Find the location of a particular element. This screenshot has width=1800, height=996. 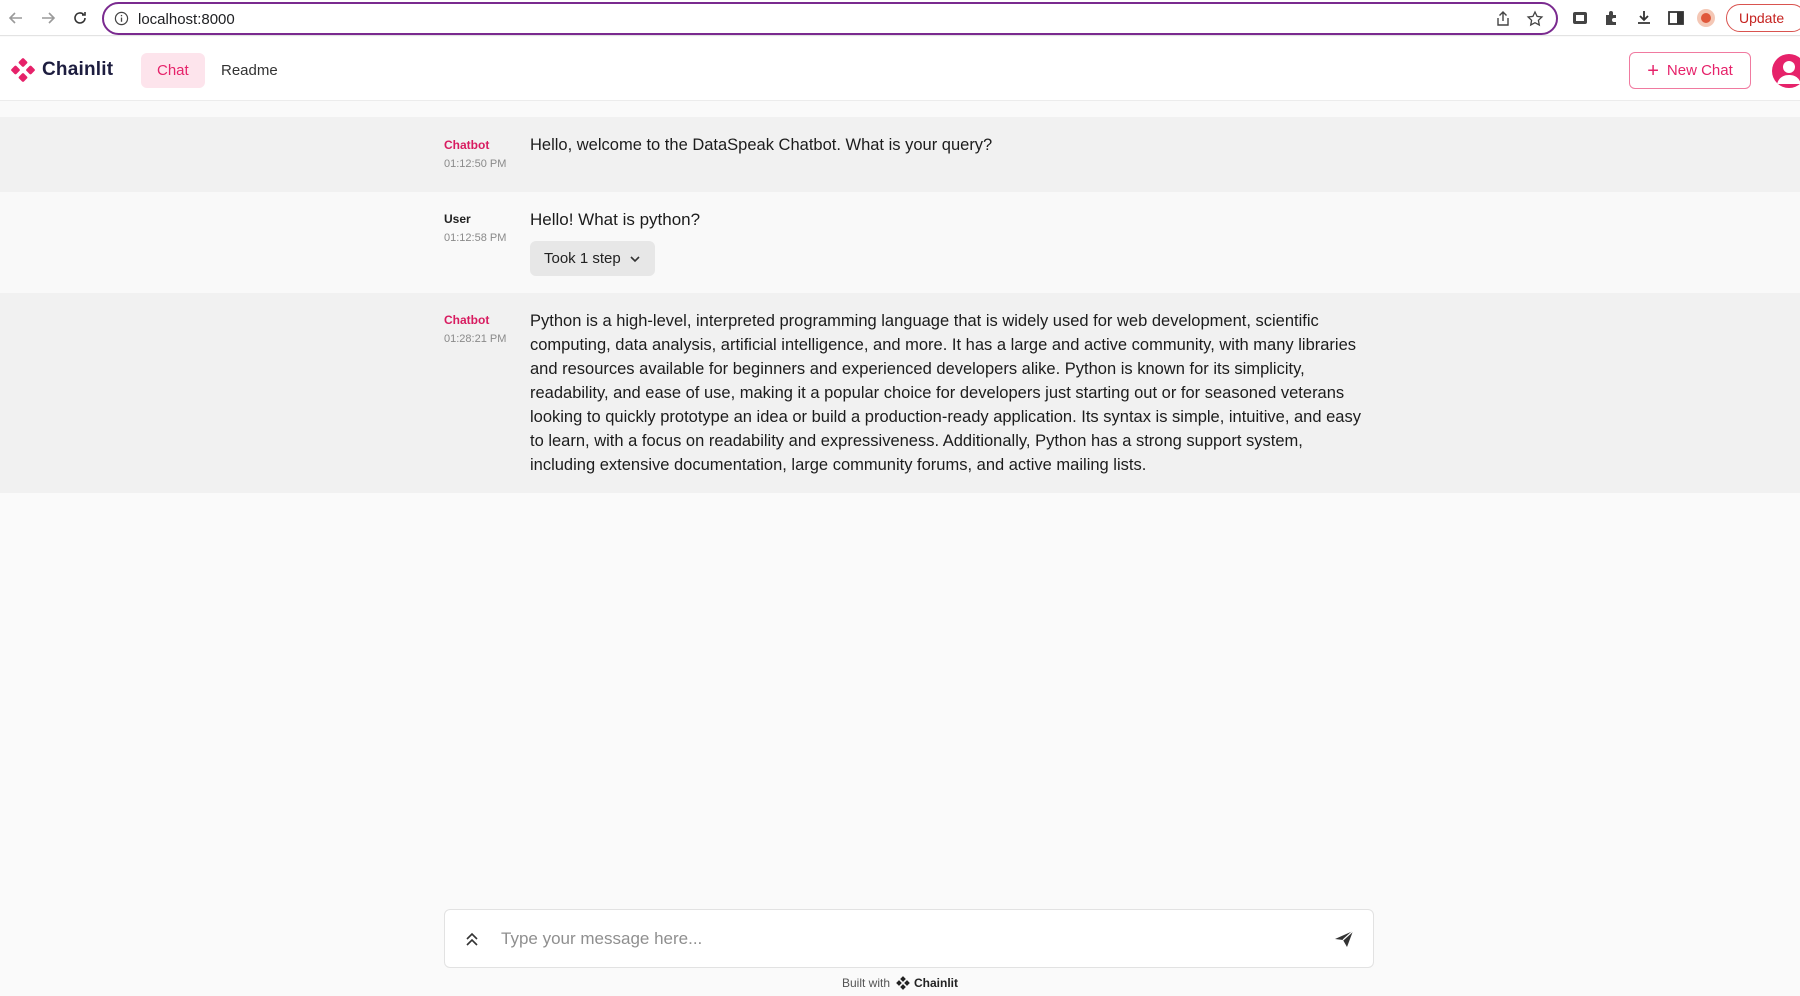

forward-icon is located at coordinates (48, 18).